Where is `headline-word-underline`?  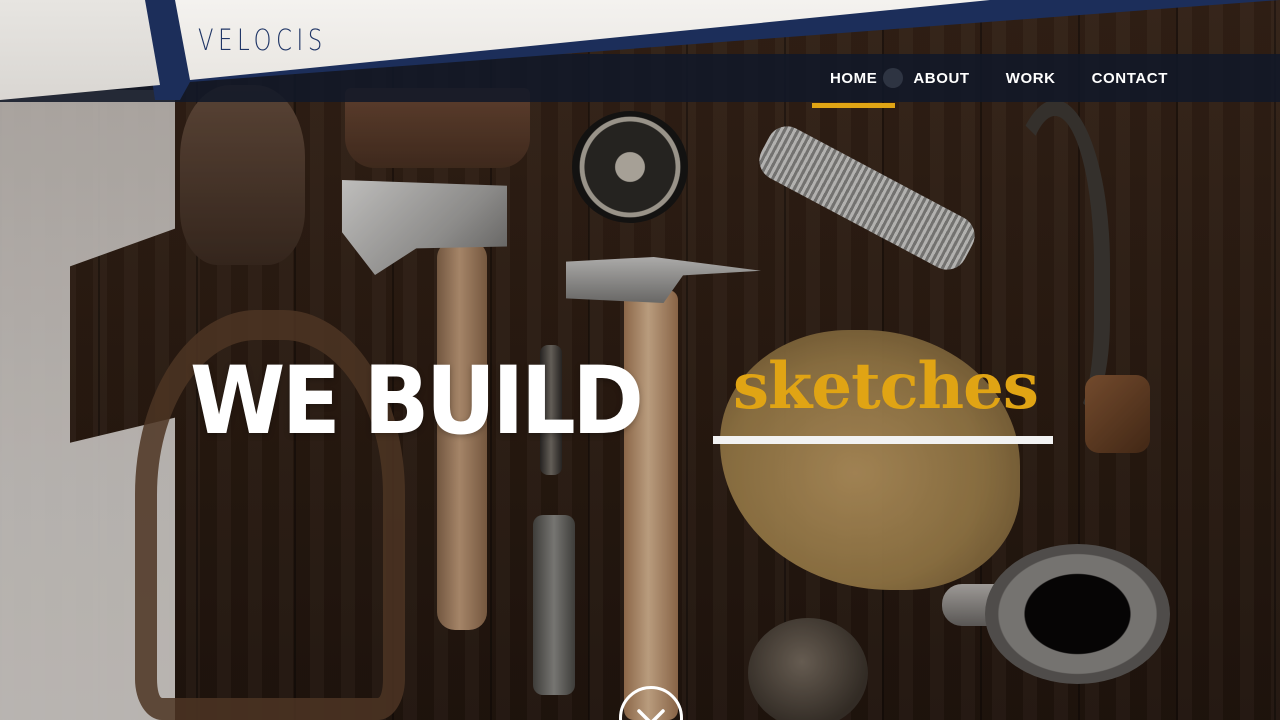
headline-word-underline is located at coordinates (883, 440).